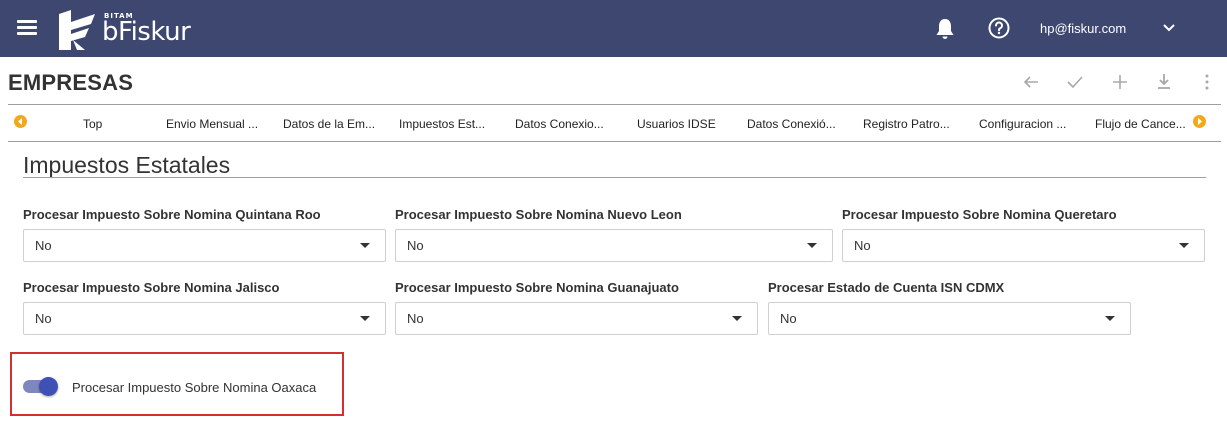 This screenshot has width=1227, height=428. I want to click on select-queretaro: No, so click(1023, 245).